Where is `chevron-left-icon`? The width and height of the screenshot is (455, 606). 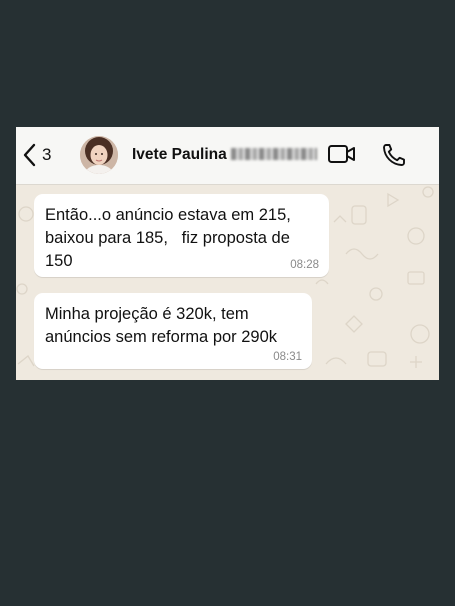
chevron-left-icon is located at coordinates (29, 155).